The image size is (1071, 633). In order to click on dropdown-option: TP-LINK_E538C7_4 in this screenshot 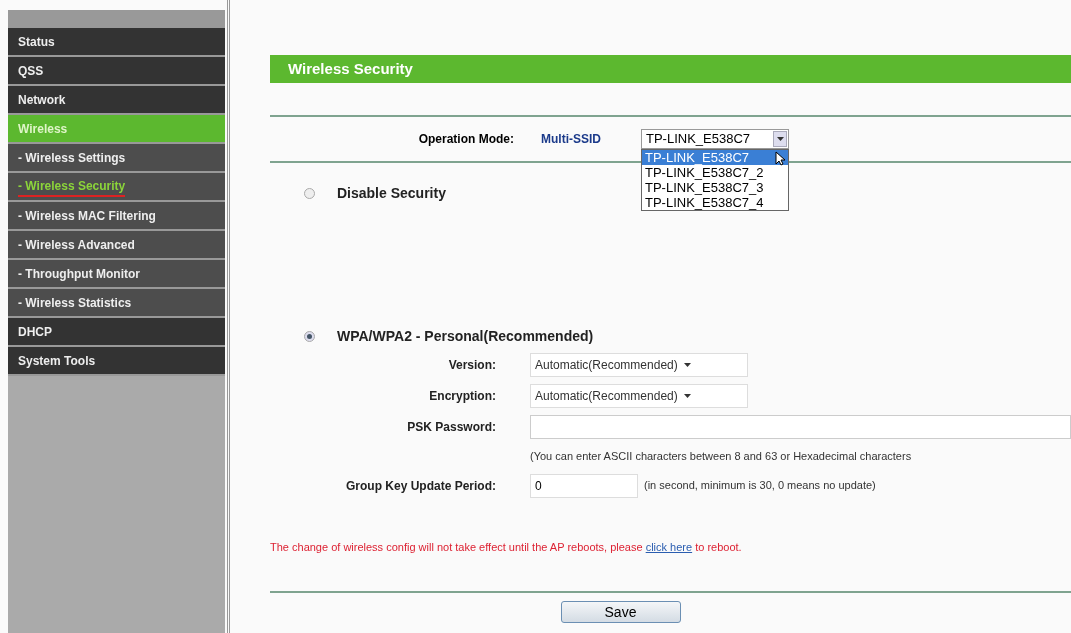, I will do `click(715, 202)`.